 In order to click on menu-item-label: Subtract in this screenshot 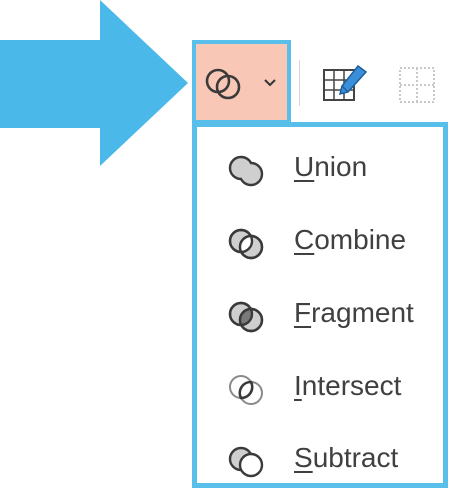, I will do `click(346, 457)`.